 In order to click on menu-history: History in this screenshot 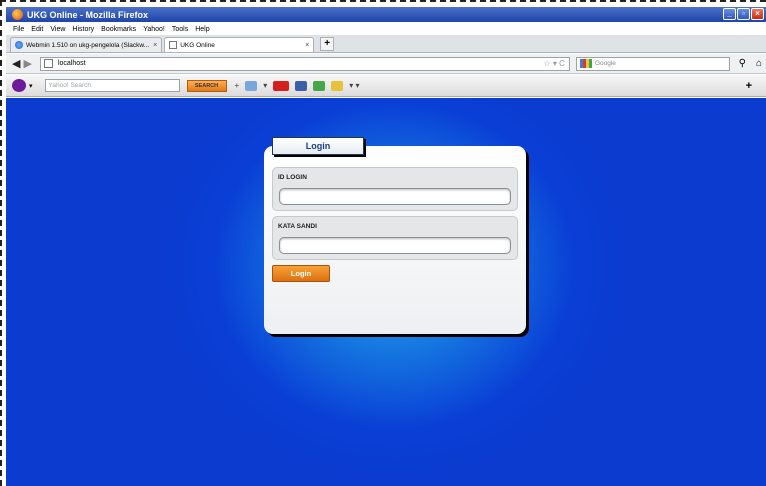, I will do `click(83, 29)`.